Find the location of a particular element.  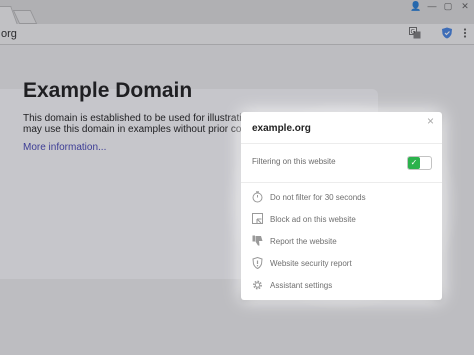

browser-toolbar: org G is located at coordinates (237, 34).